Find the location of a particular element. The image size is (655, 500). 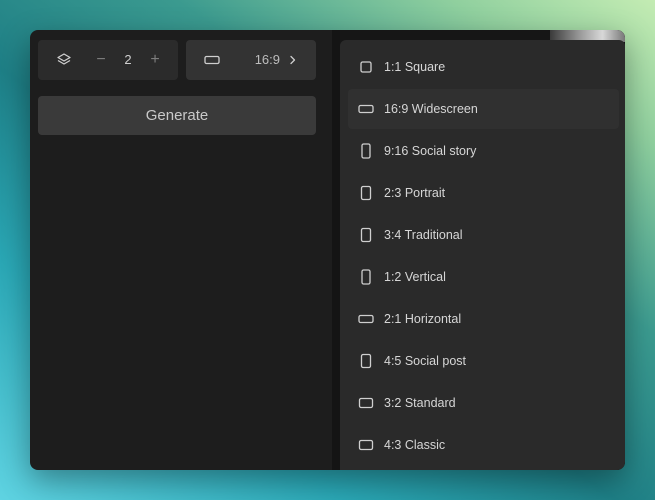

aspect-option: 2:1 Horizontal is located at coordinates (483, 319).